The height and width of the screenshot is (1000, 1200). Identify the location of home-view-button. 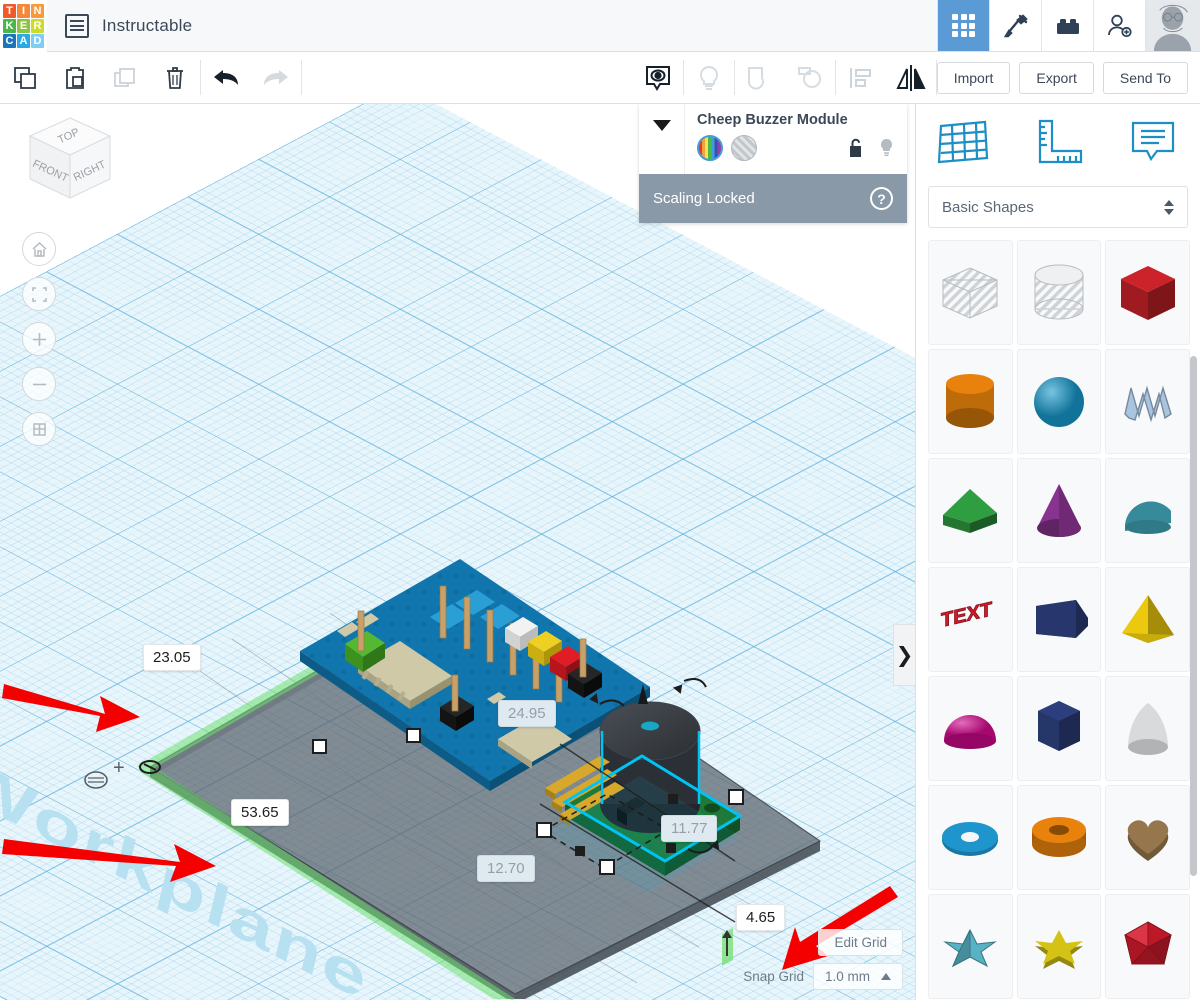
(39, 249).